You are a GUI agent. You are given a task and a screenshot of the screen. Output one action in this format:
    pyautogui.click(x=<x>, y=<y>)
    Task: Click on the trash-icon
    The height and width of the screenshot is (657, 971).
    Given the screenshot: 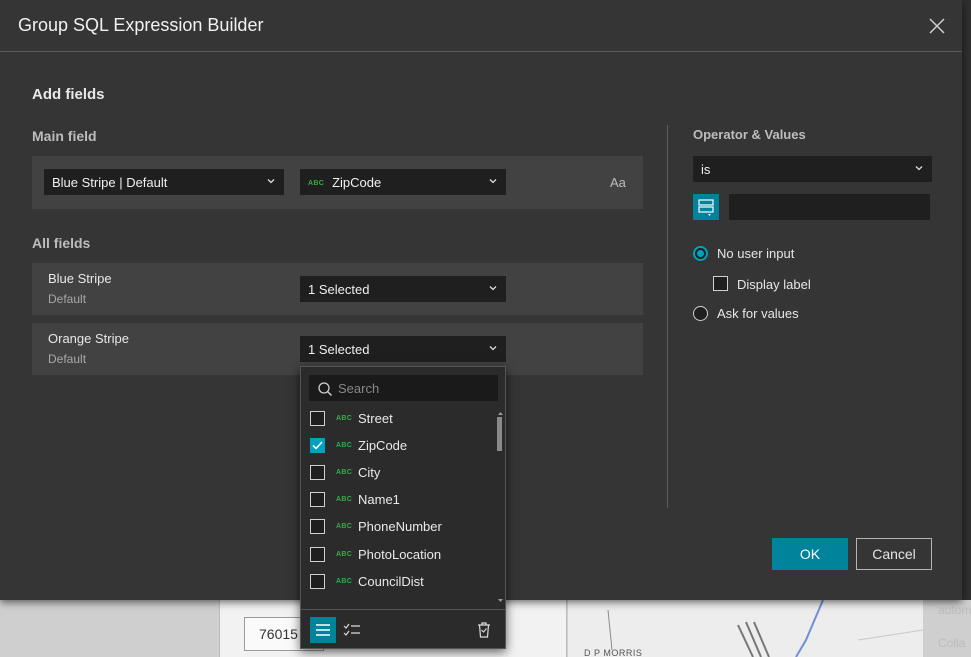 What is the action you would take?
    pyautogui.click(x=484, y=630)
    